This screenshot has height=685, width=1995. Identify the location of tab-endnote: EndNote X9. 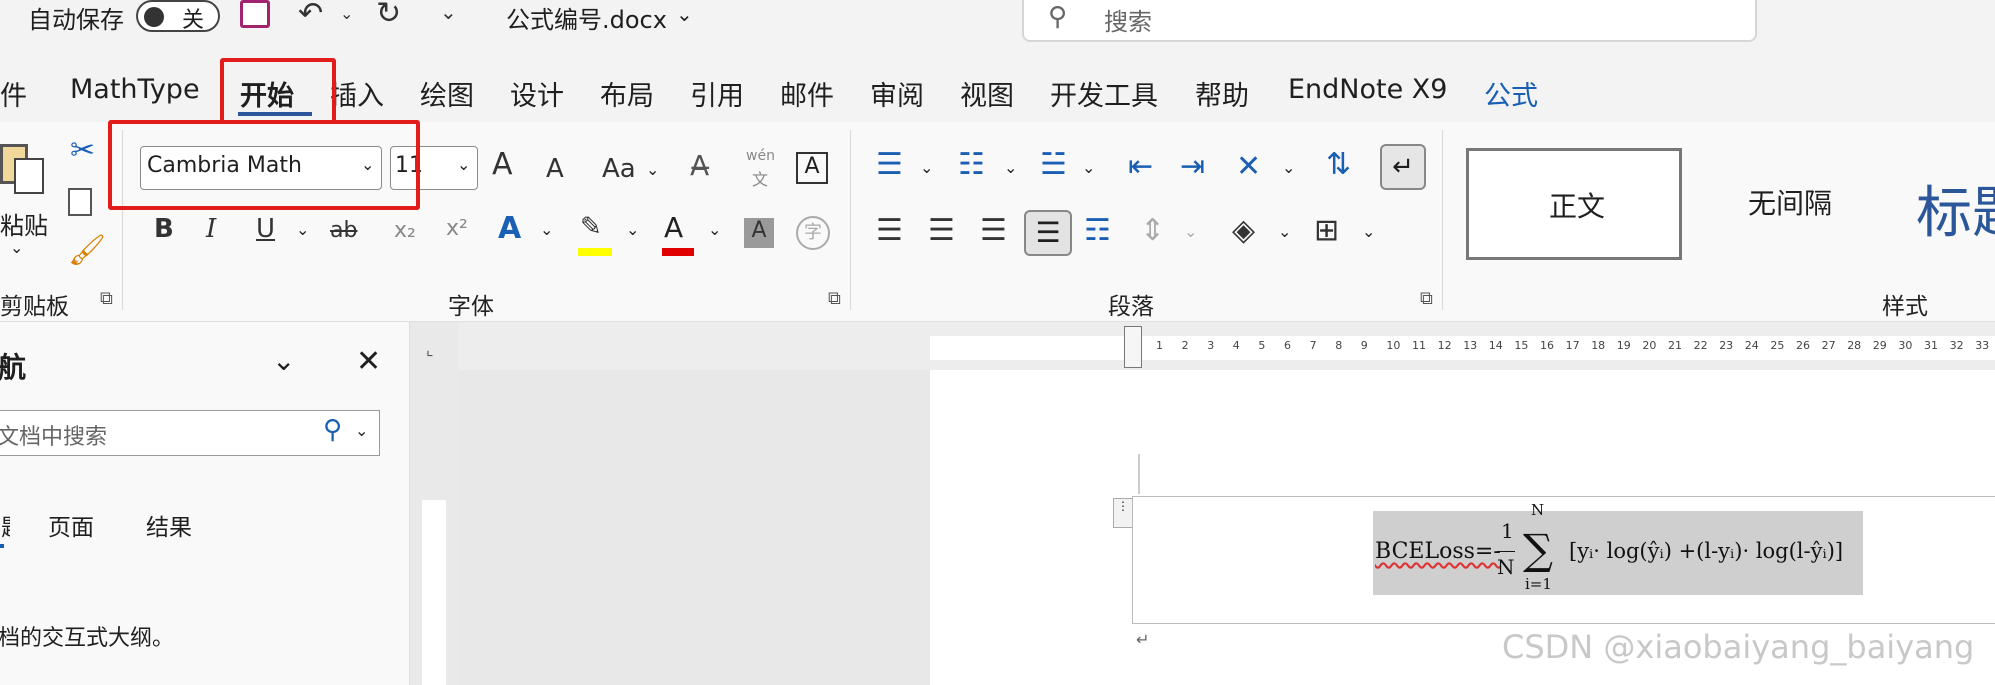
(1367, 89).